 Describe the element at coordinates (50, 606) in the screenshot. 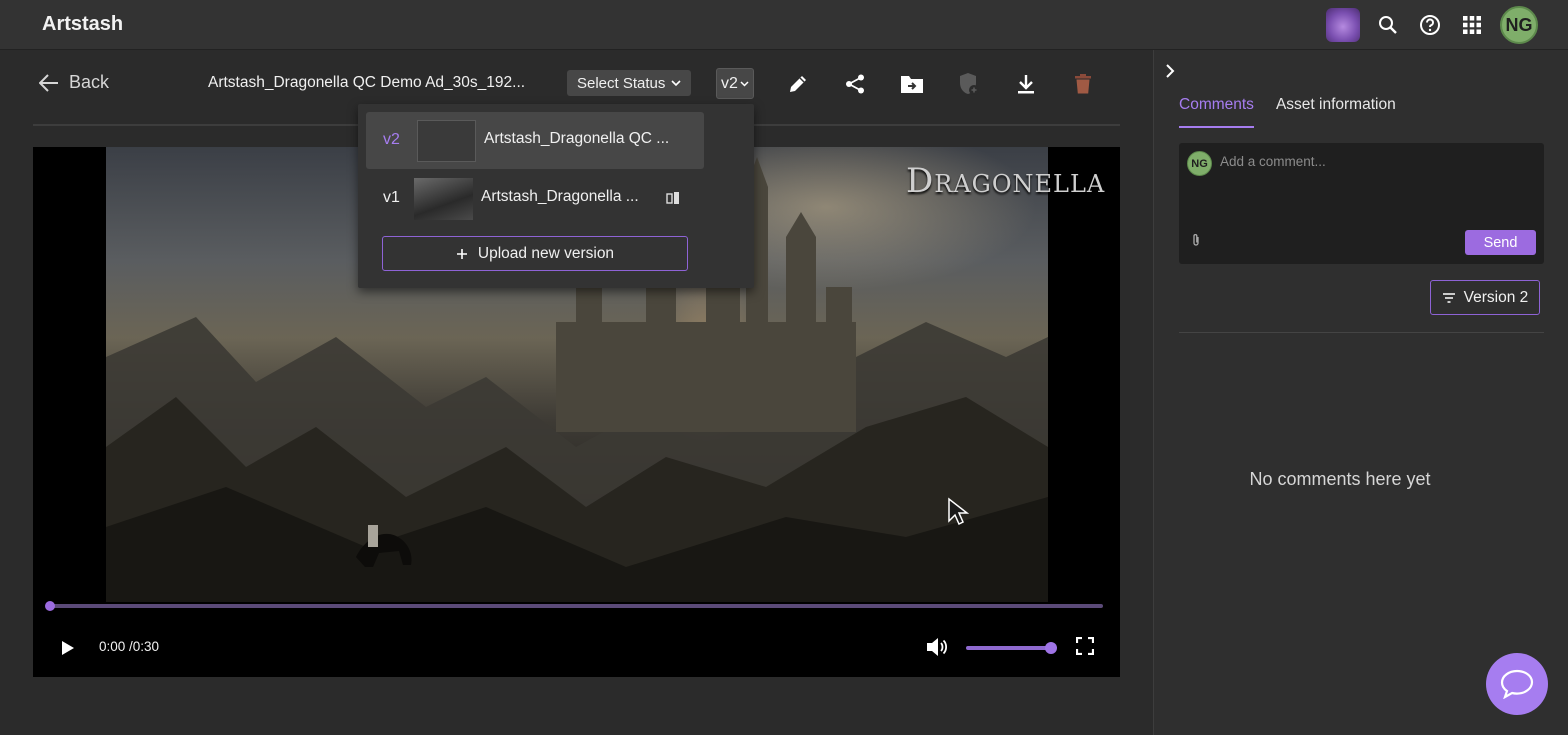

I see `progress-knob` at that location.